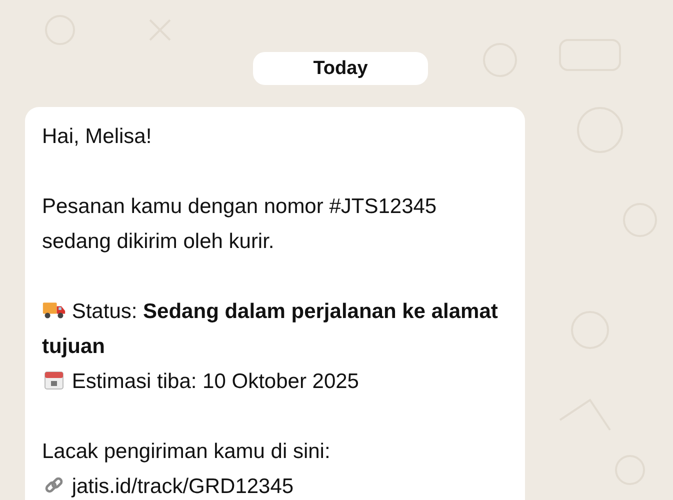 This screenshot has width=673, height=500. What do you see at coordinates (54, 310) in the screenshot?
I see `truck-icon` at bounding box center [54, 310].